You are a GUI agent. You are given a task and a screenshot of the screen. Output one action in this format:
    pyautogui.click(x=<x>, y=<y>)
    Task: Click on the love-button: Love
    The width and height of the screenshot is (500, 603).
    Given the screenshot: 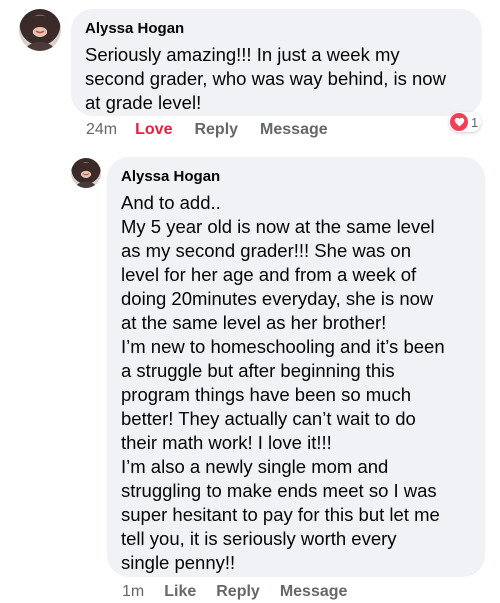 What is the action you would take?
    pyautogui.click(x=153, y=130)
    